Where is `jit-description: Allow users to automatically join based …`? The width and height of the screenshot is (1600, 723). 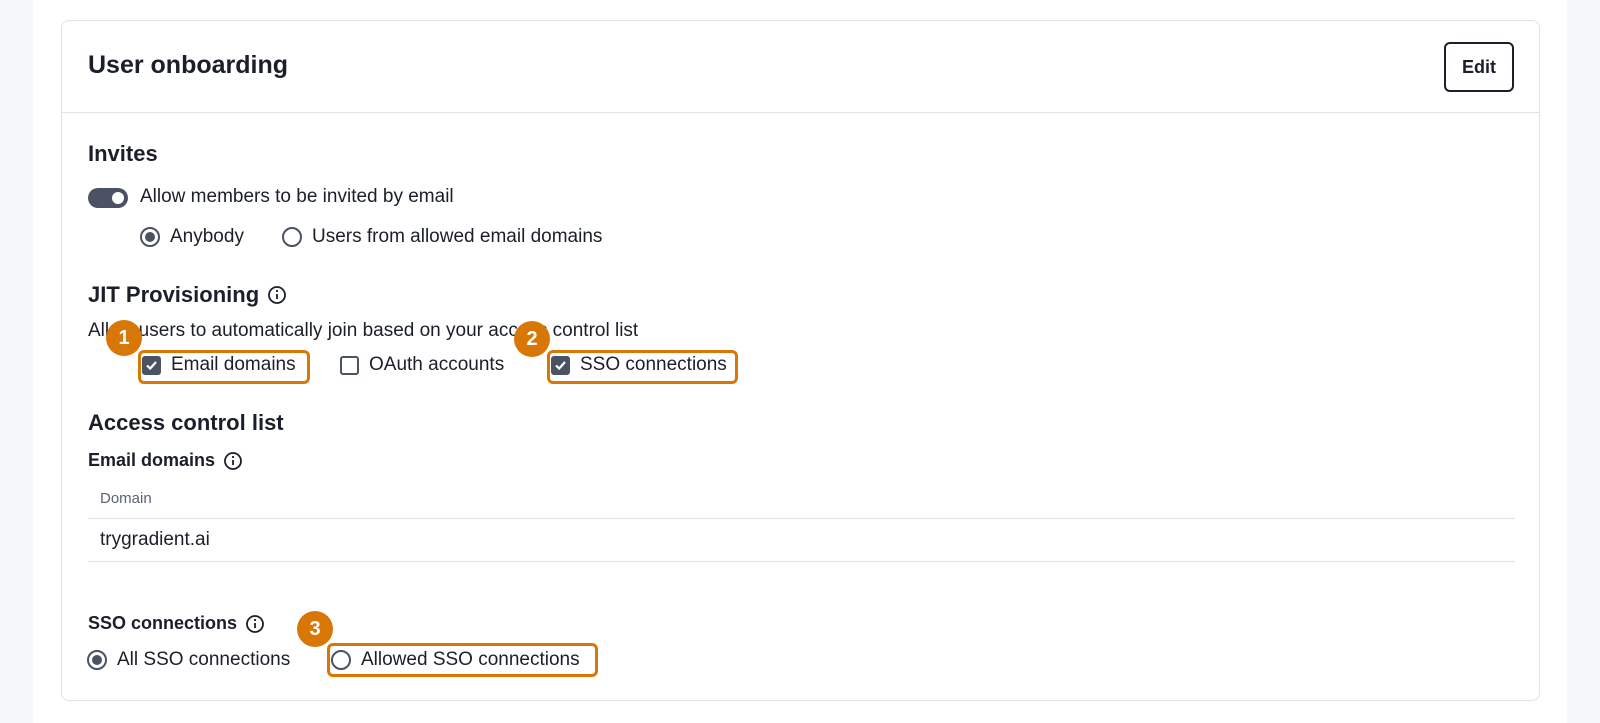
jit-description: Allow users to automatically join based … is located at coordinates (363, 330).